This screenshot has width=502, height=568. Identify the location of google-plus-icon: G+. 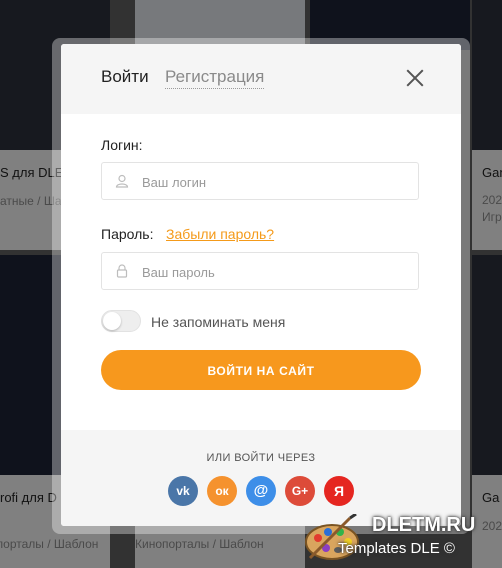
(300, 491).